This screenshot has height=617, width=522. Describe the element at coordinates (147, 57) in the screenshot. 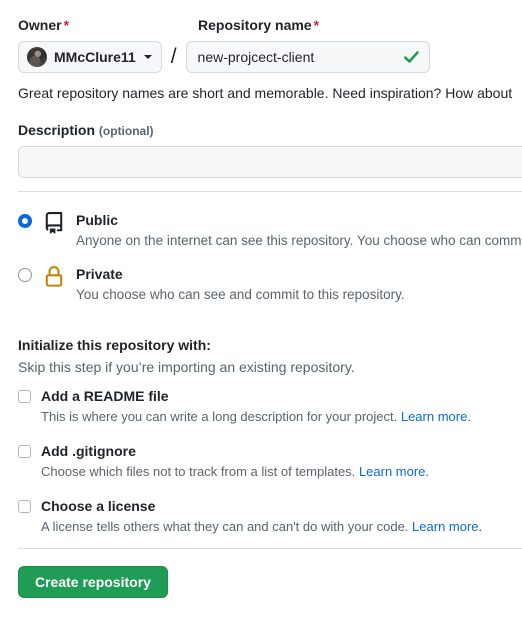

I see `chevron-down-icon` at that location.